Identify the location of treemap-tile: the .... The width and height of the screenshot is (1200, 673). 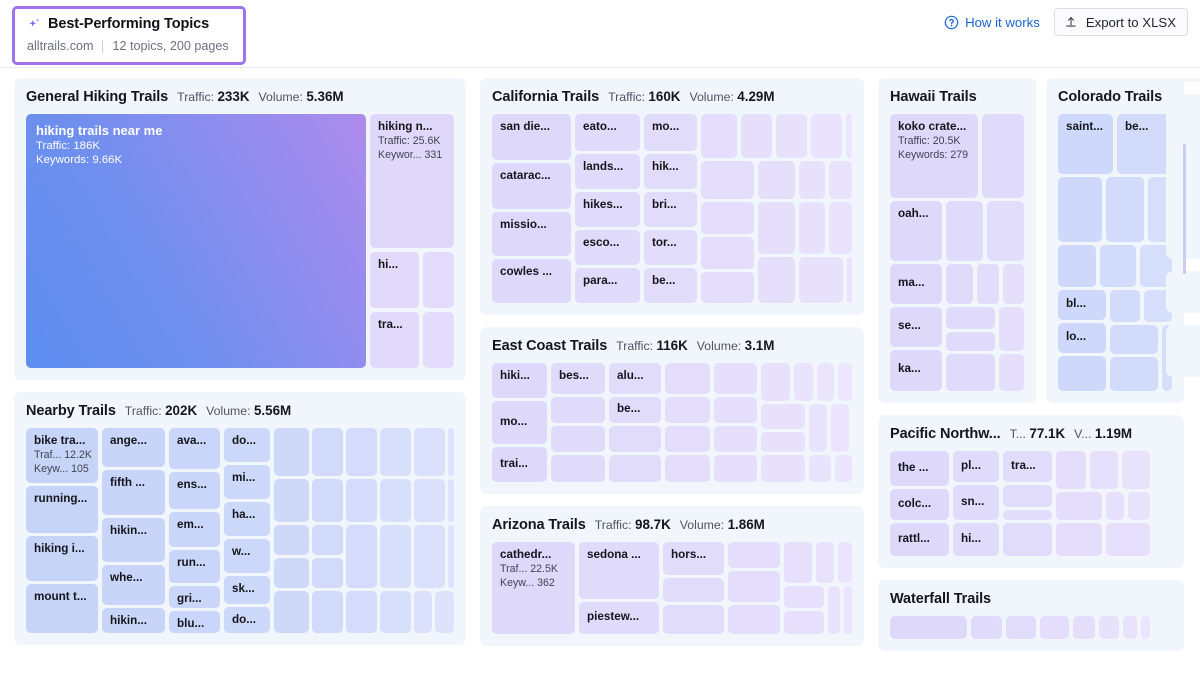
(919, 468).